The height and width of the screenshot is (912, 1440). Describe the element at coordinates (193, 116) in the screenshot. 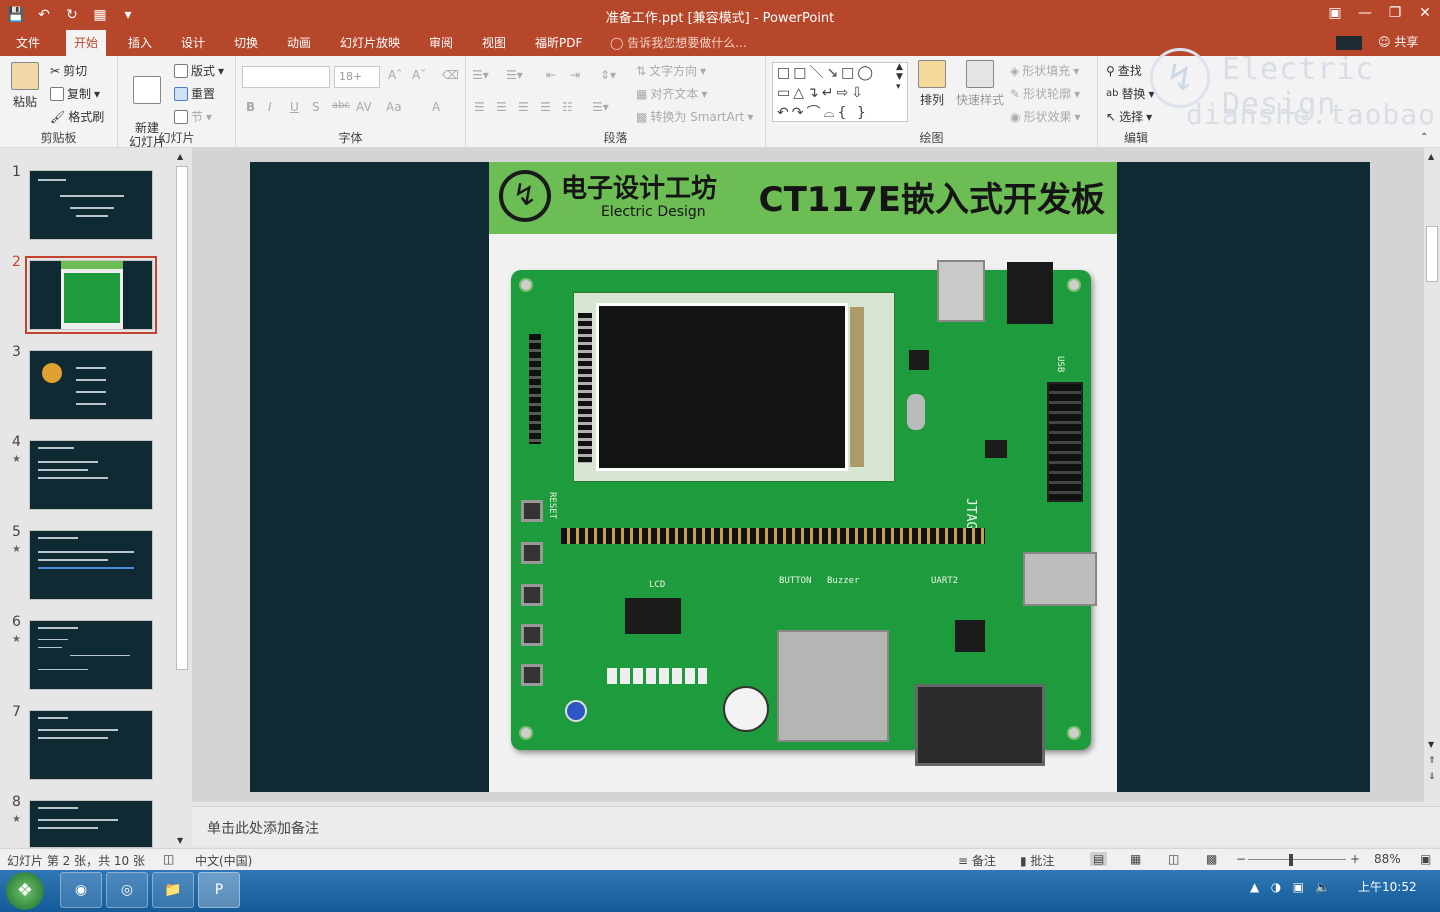

I see `section-button: 节 ▾` at that location.